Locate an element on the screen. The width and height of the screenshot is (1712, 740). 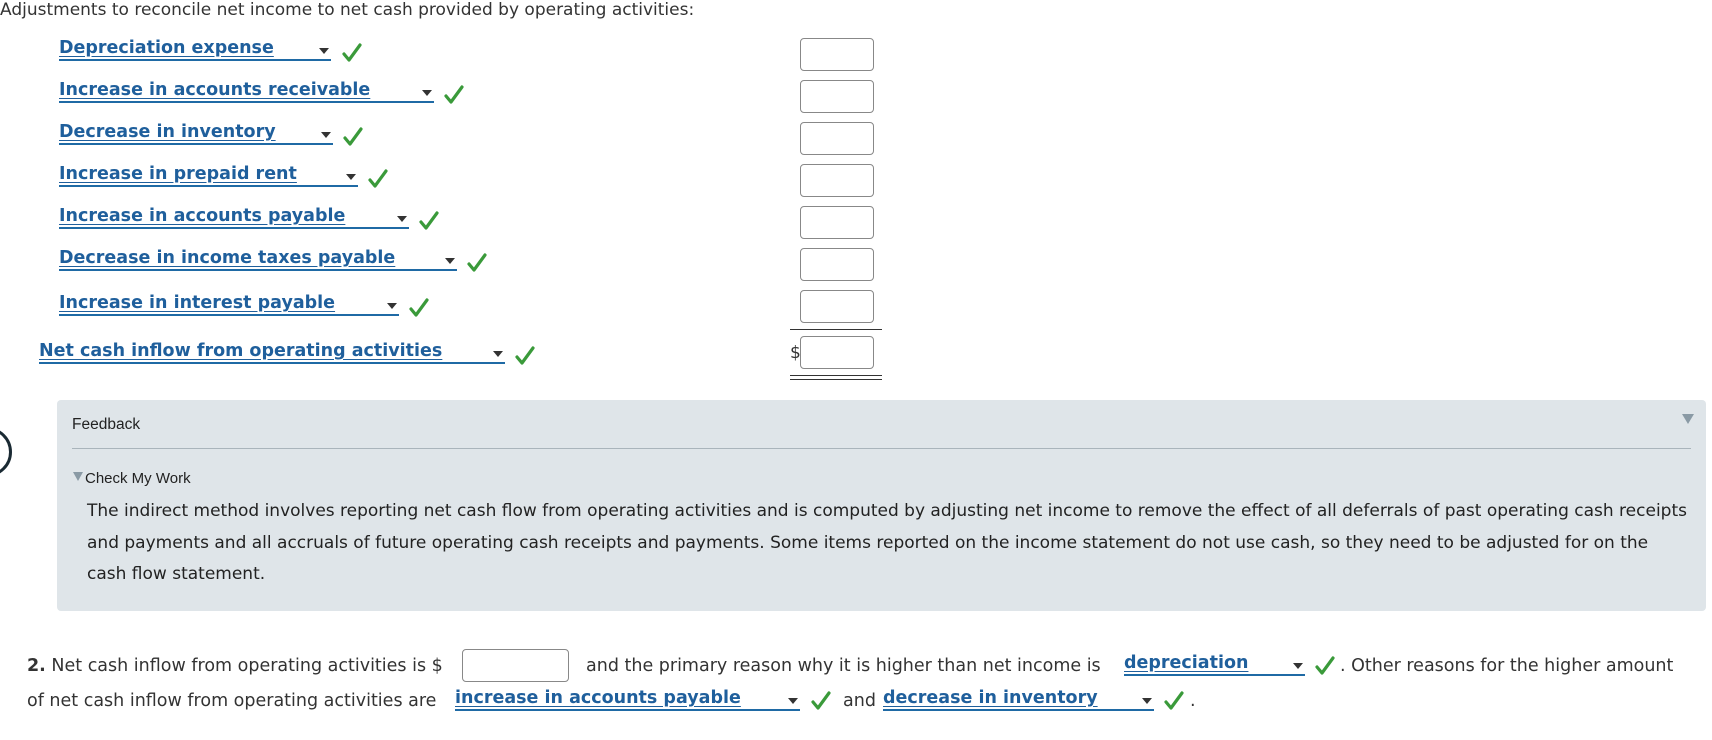
question-number: 2. is located at coordinates (36, 666).